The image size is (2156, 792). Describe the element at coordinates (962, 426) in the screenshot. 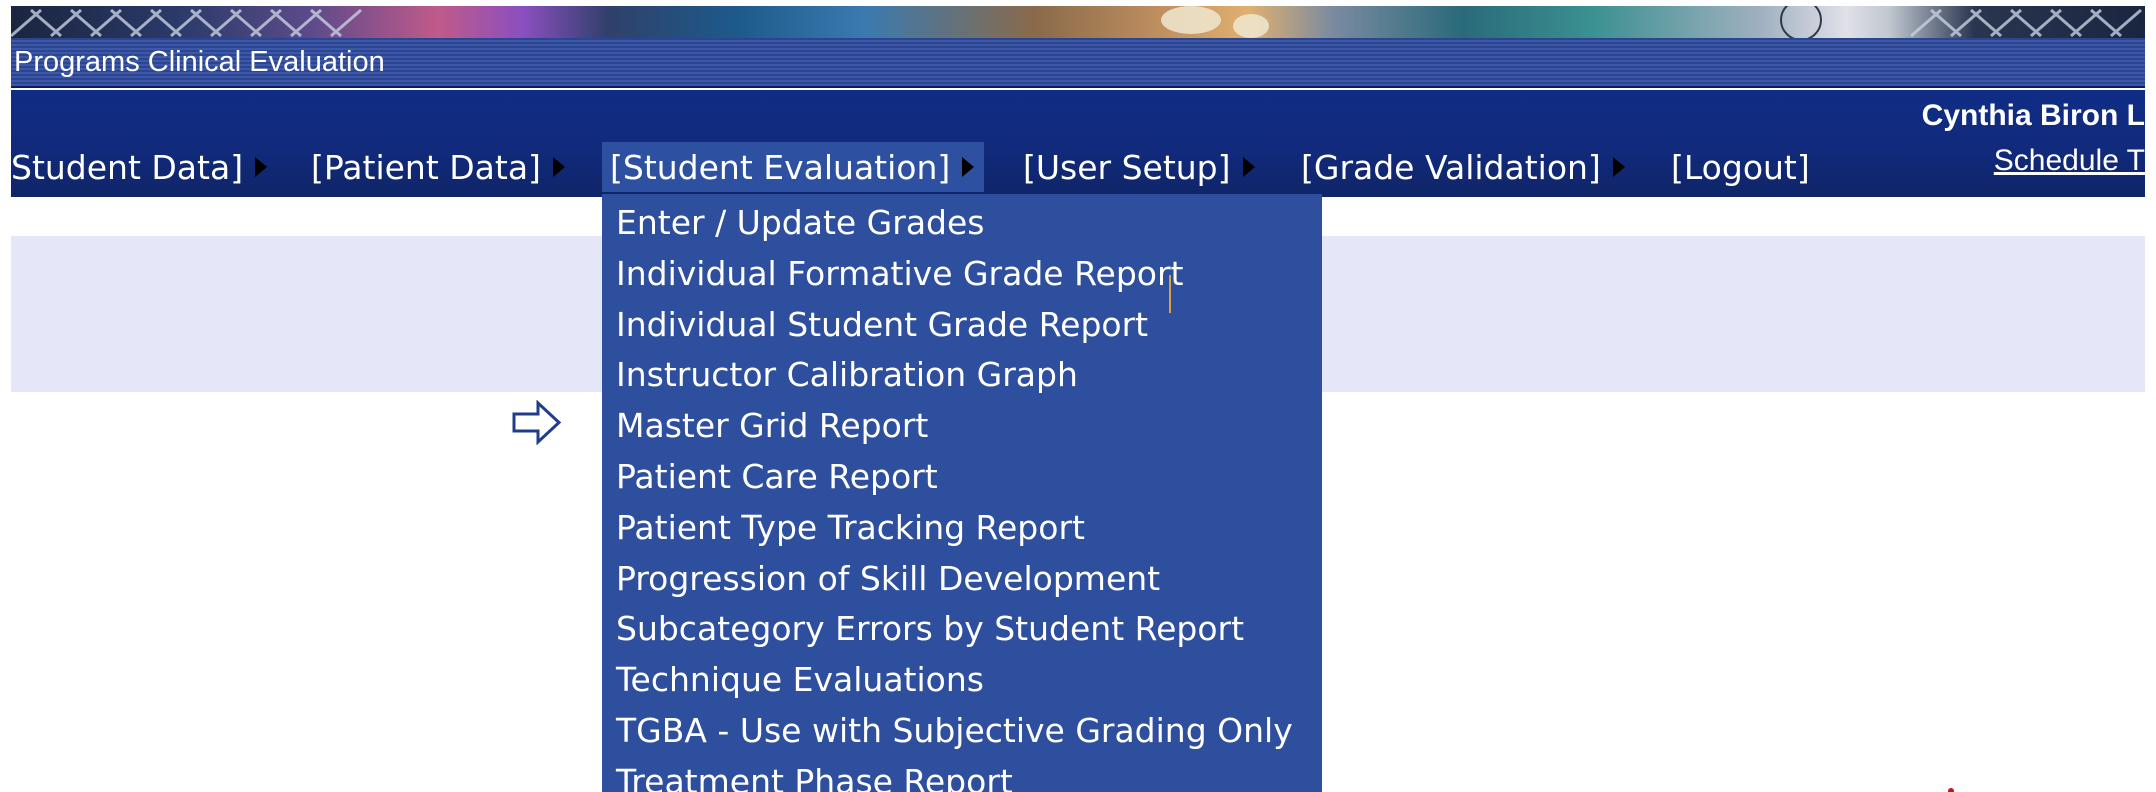

I see `dropdown-item-master-grid-report: Master Grid Report` at that location.